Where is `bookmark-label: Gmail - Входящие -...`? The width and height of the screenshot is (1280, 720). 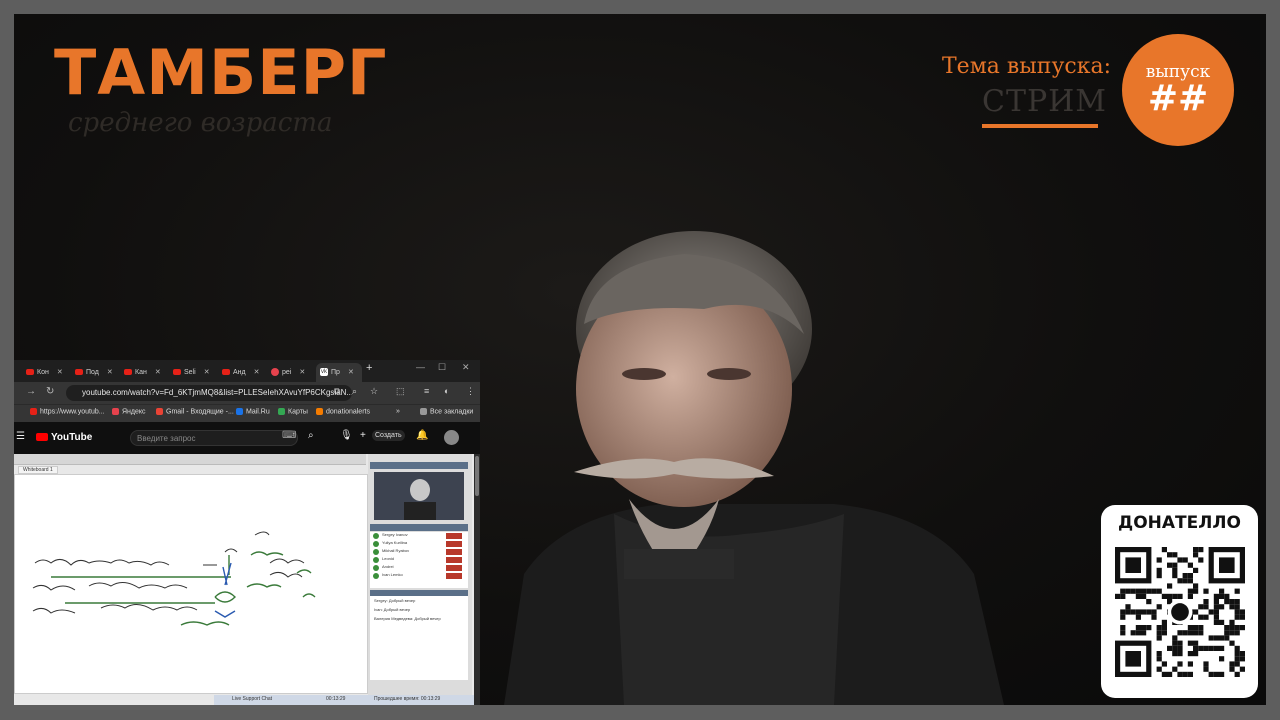 bookmark-label: Gmail - Входящие -... is located at coordinates (200, 412).